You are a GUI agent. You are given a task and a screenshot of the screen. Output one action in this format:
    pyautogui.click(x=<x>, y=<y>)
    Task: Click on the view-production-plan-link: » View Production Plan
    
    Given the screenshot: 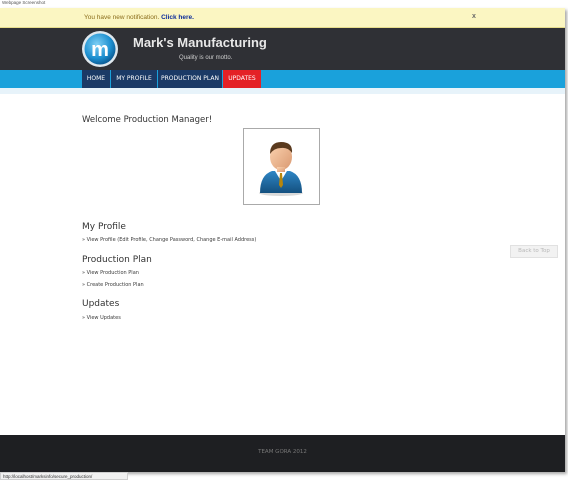 What is the action you would take?
    pyautogui.click(x=110, y=273)
    